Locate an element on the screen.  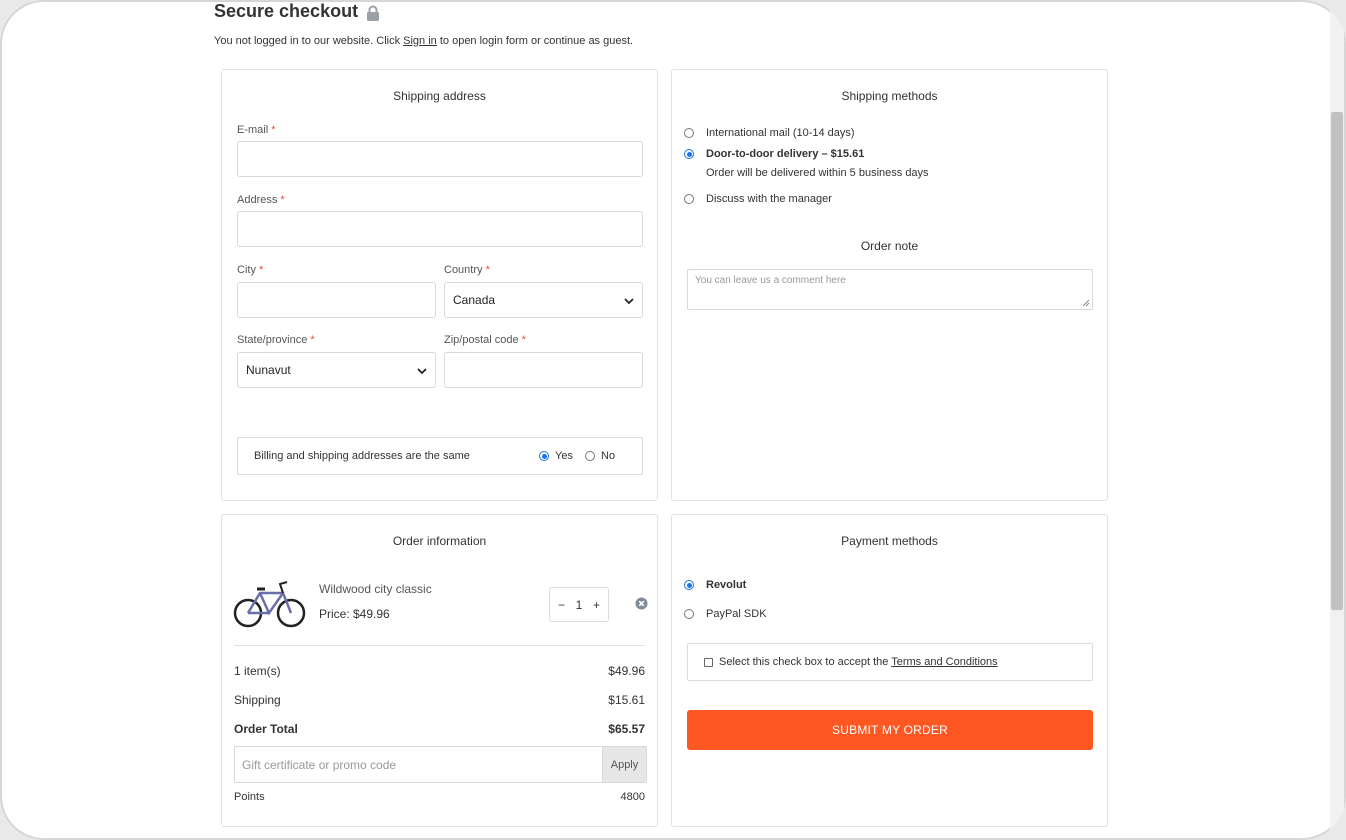
email-label-text: E-mail is located at coordinates (253, 130).